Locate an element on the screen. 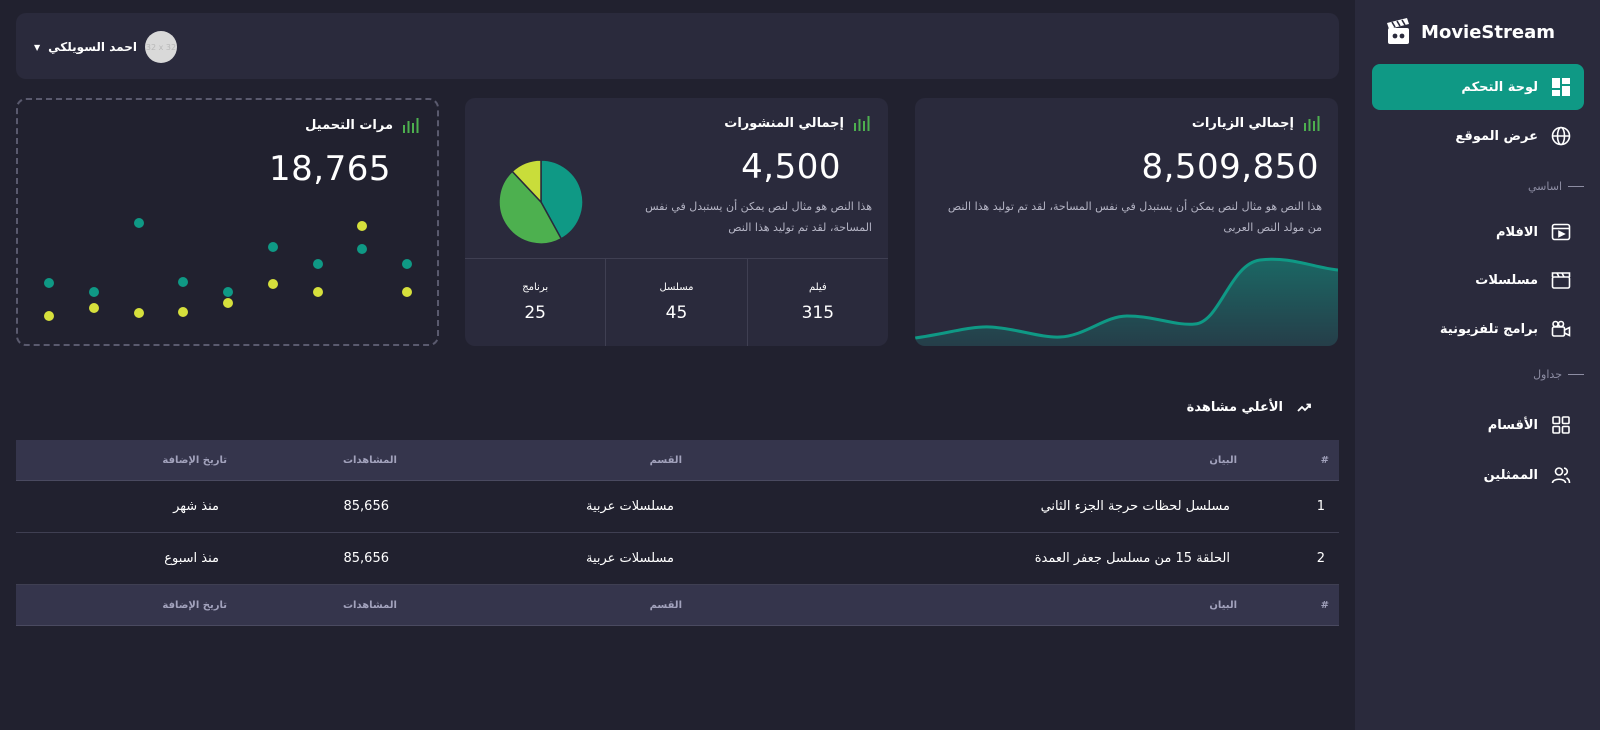  visits-total: 8,509,850 is located at coordinates (1230, 167).